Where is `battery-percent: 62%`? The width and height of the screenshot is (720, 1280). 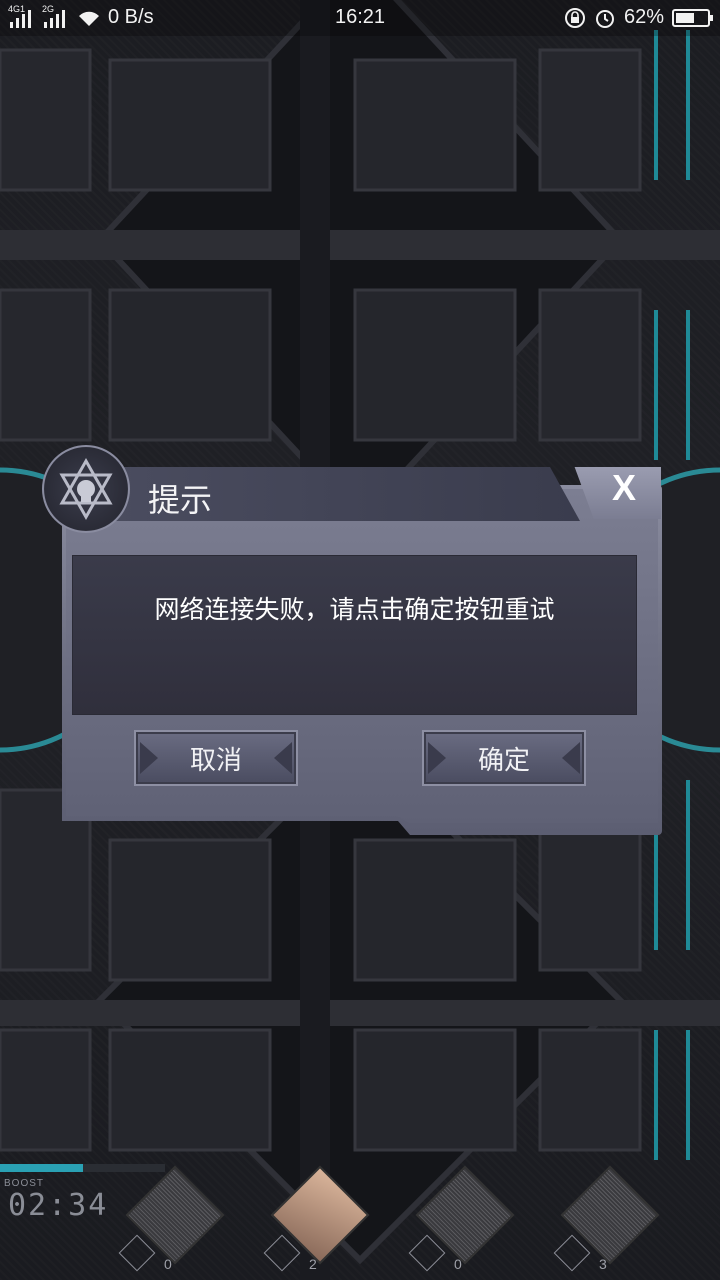
battery-percent: 62% is located at coordinates (643, 17).